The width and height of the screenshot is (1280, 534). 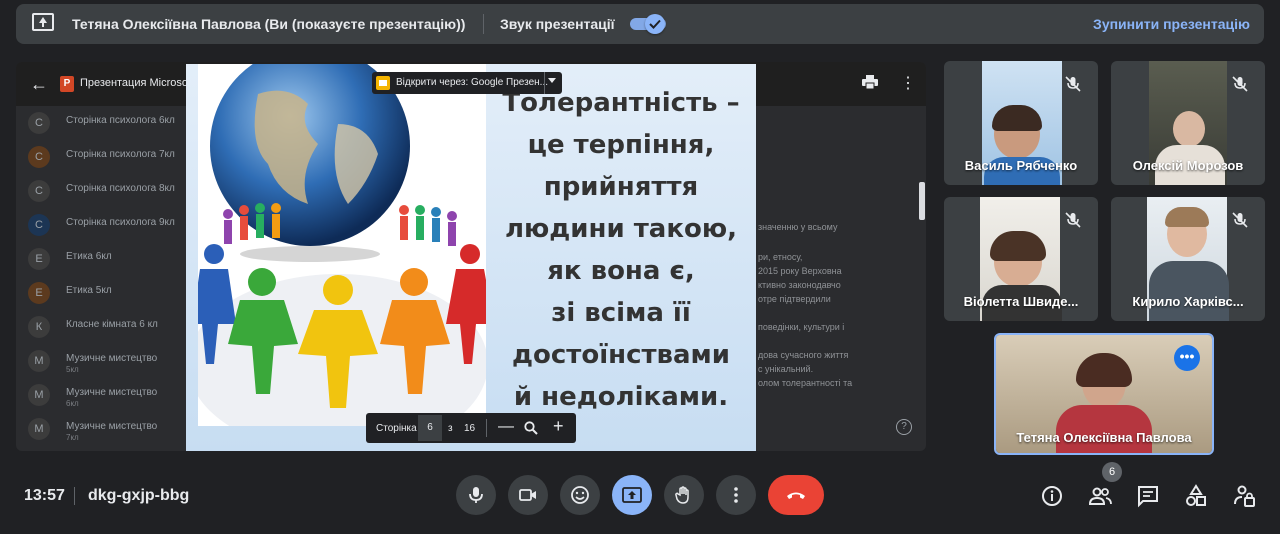 I want to click on raise-hand-button, so click(x=684, y=495).